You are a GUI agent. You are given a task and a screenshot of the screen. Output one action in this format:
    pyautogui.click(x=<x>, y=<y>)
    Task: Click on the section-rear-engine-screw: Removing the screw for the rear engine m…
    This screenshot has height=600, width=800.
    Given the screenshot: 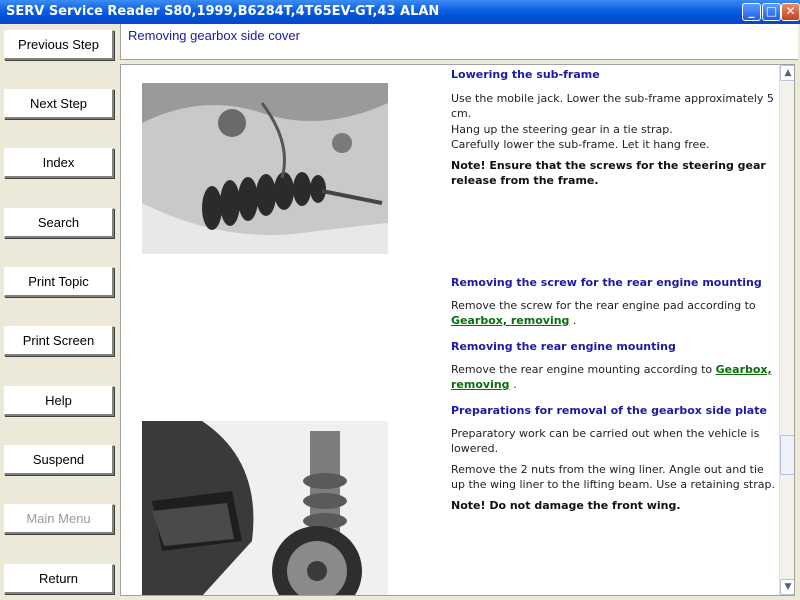 What is the action you would take?
    pyautogui.click(x=613, y=302)
    